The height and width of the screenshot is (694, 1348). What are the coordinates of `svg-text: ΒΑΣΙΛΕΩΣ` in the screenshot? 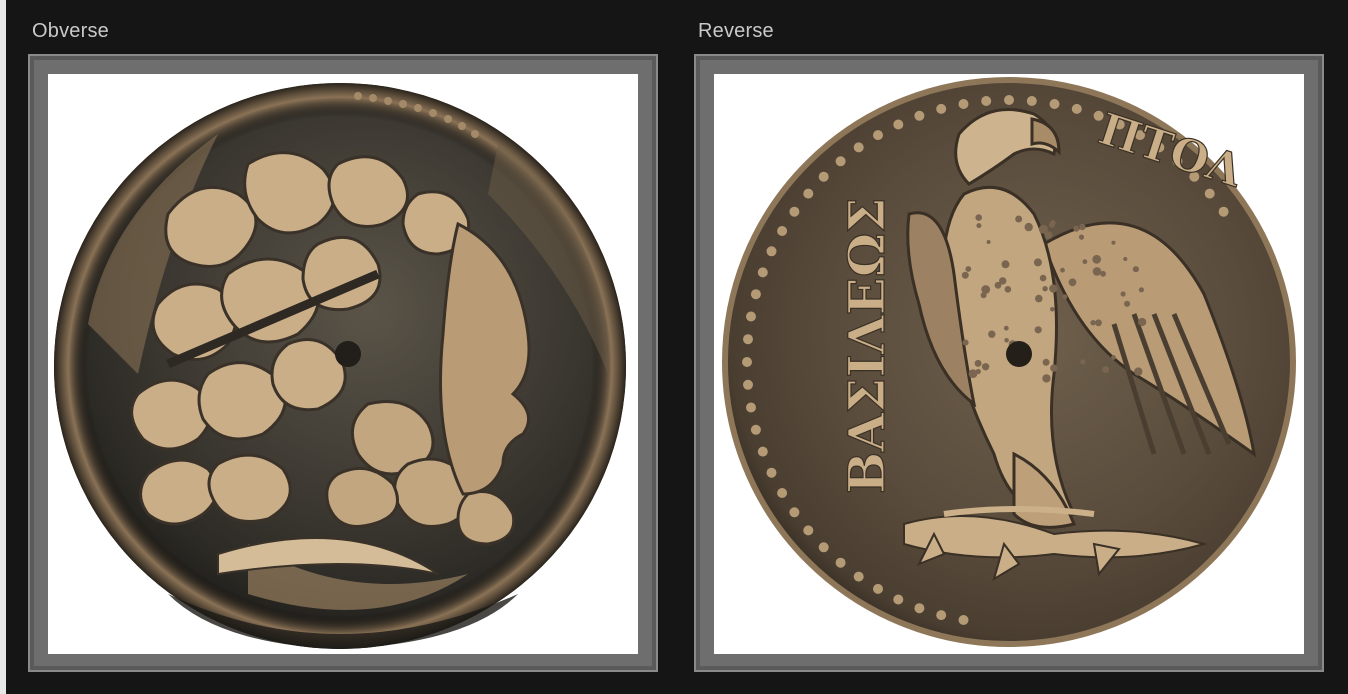 It's located at (866, 345).